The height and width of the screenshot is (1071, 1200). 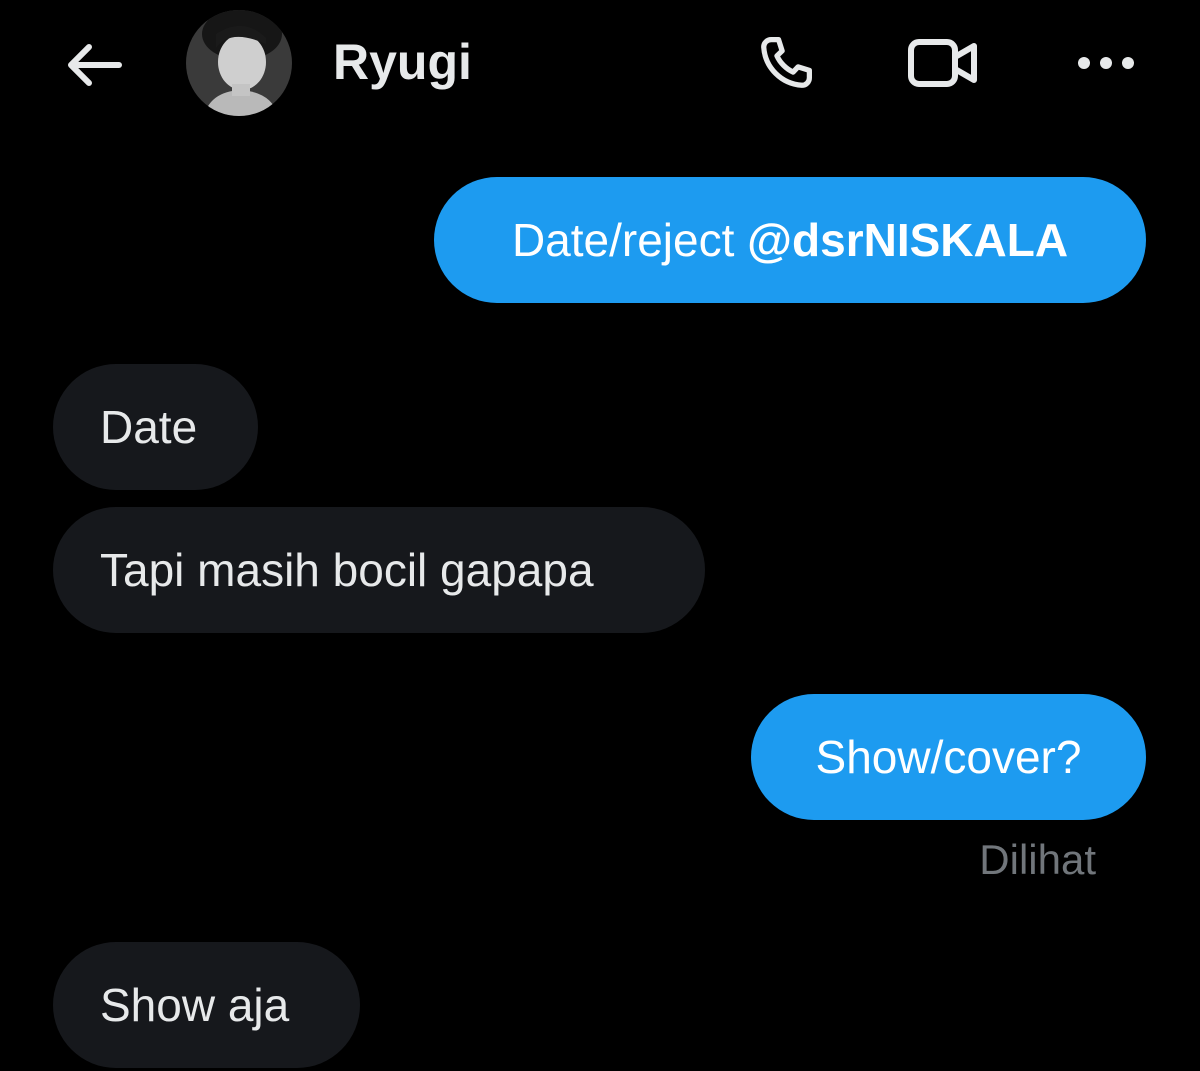 What do you see at coordinates (1037, 859) in the screenshot?
I see `read-receipt: Dilihat` at bounding box center [1037, 859].